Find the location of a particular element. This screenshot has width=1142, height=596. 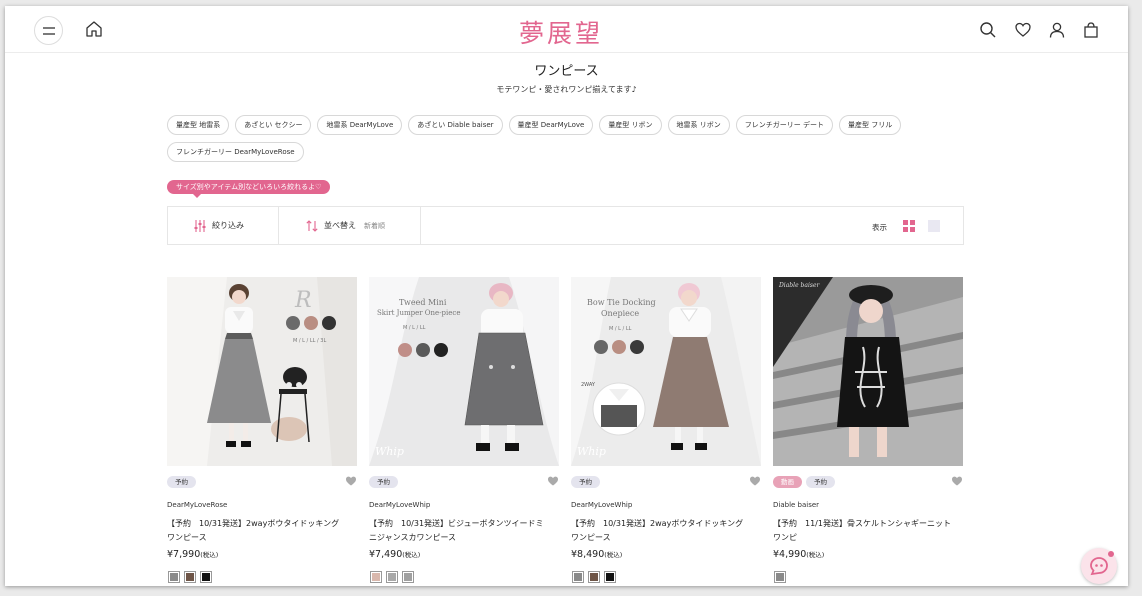

product-brand: DearMyLoveRose is located at coordinates (197, 505).